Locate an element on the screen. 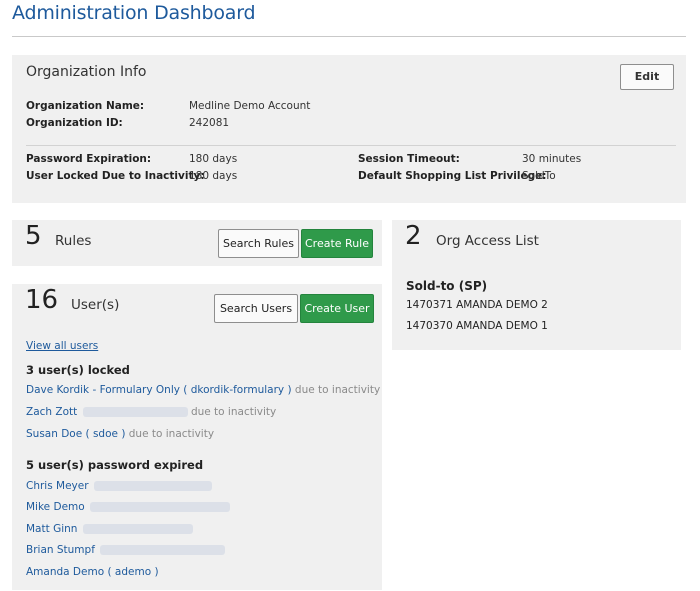 The width and height of the screenshot is (700, 591). page-title: Administration Dashboard is located at coordinates (134, 13).